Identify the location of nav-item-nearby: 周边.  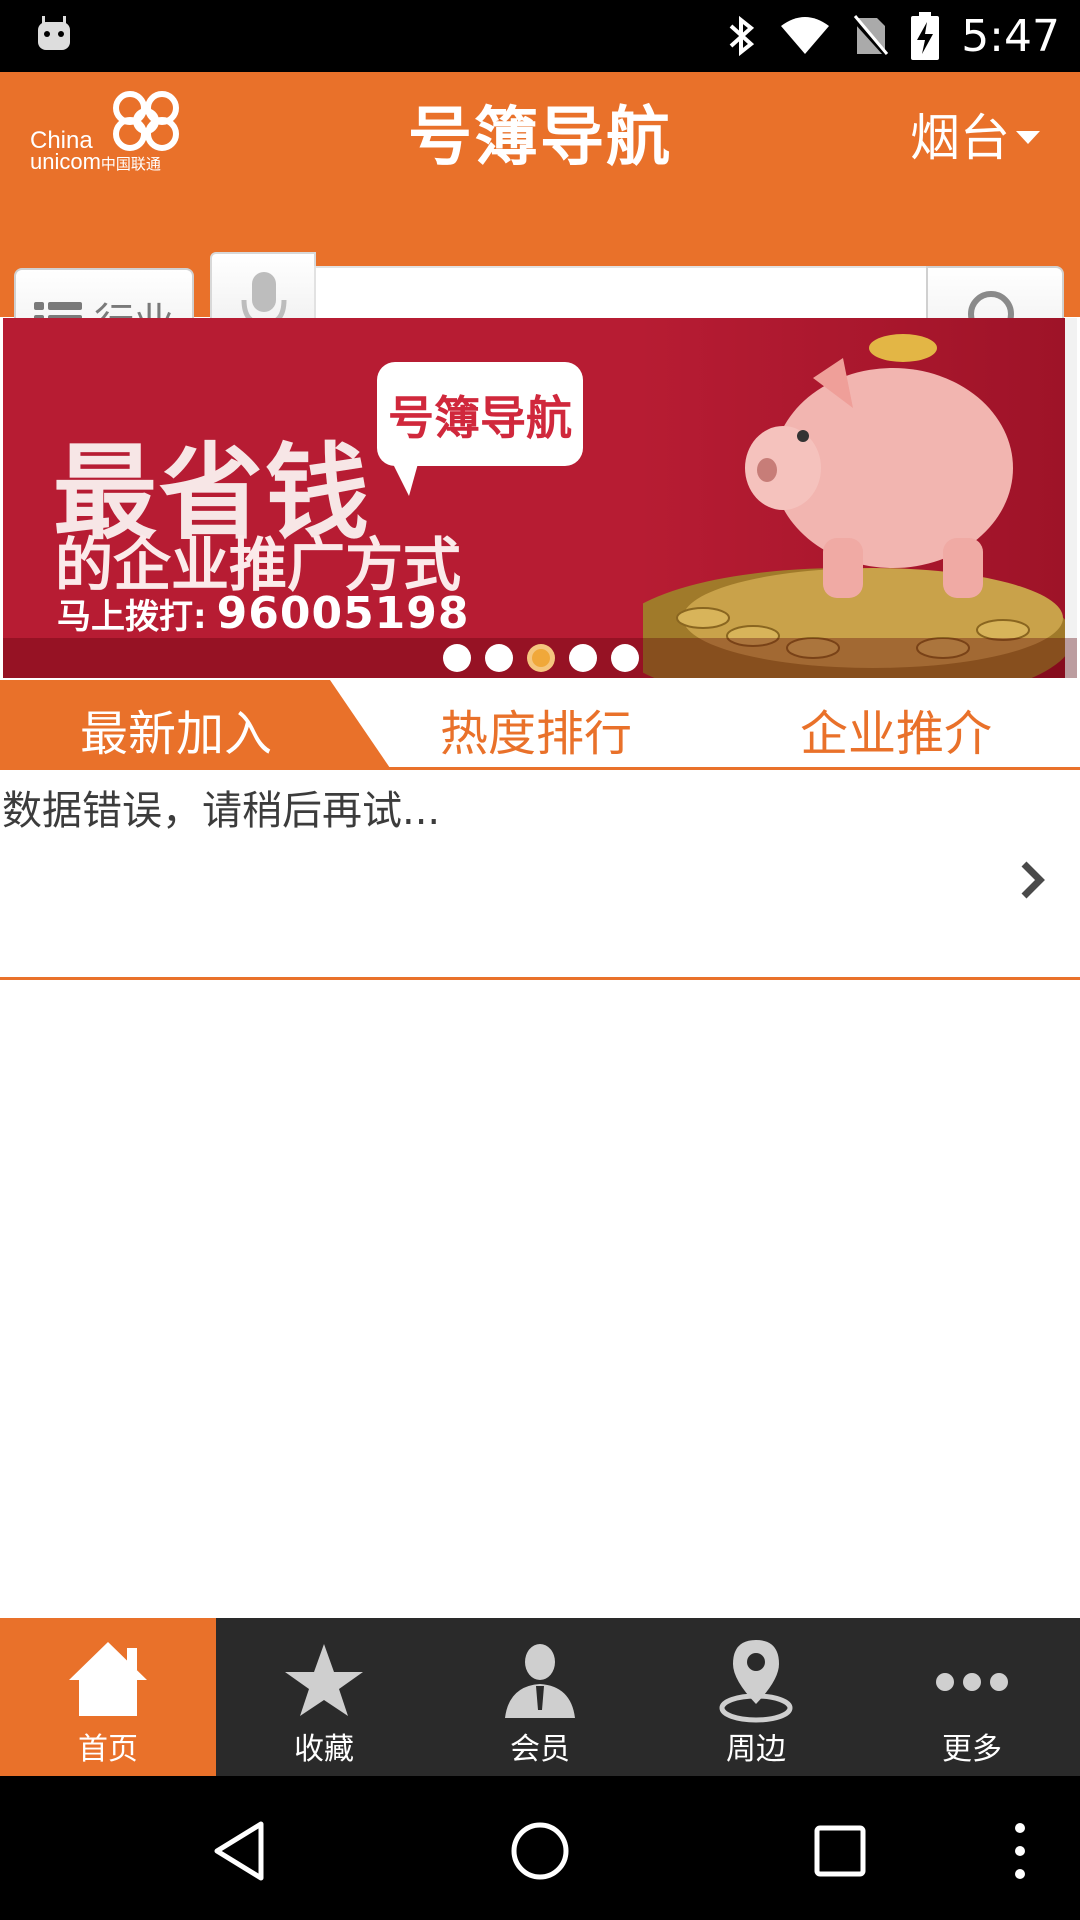
(756, 1697).